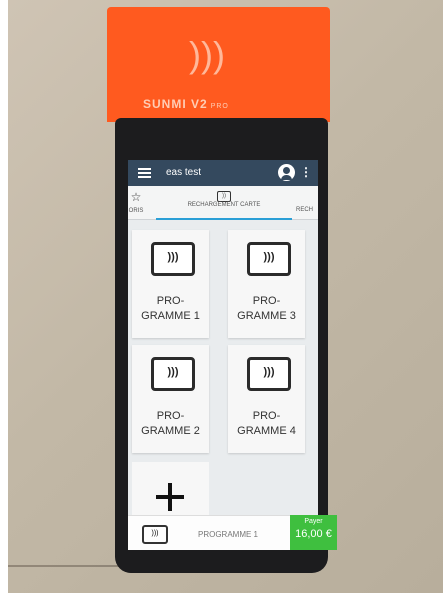 The image size is (443, 593). Describe the element at coordinates (313, 521) in the screenshot. I see `pay-label: Payer` at that location.